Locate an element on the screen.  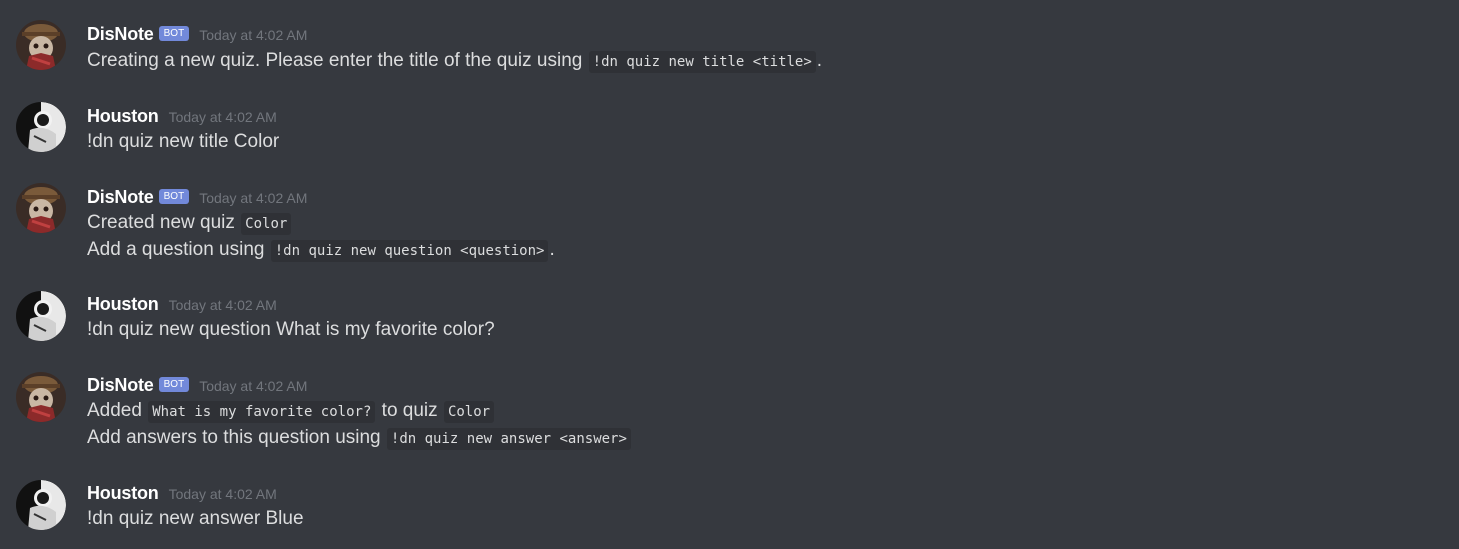
message-content: Created new quiz Color is located at coordinates (189, 223).